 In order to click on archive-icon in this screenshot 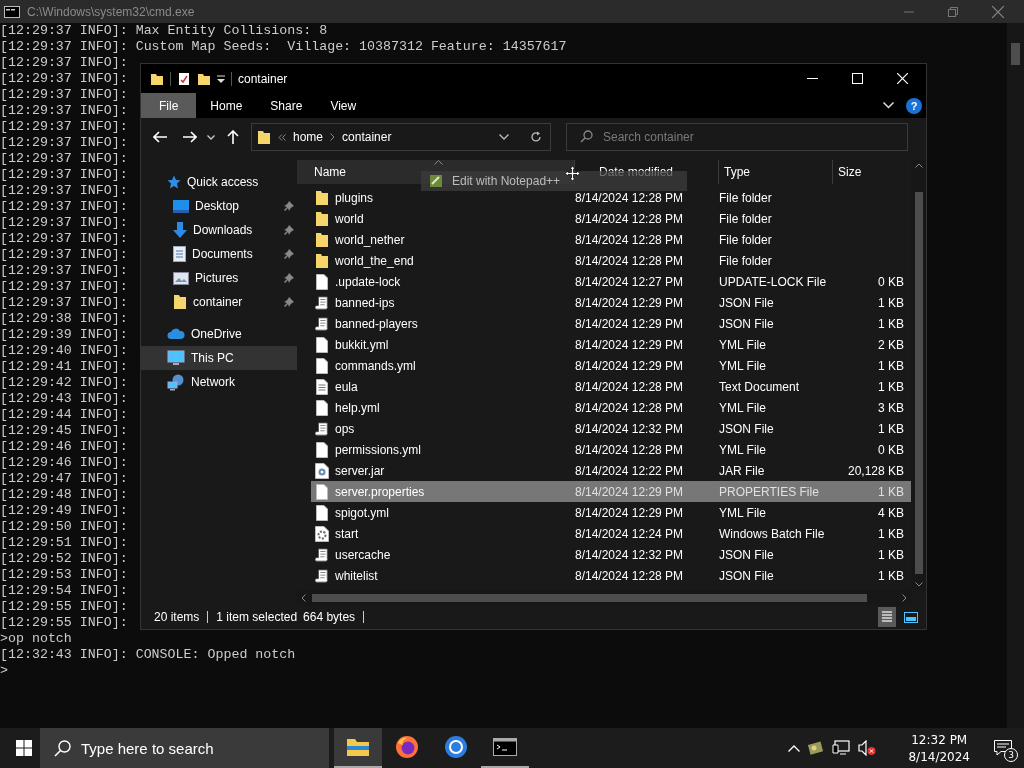, I will do `click(322, 470)`.